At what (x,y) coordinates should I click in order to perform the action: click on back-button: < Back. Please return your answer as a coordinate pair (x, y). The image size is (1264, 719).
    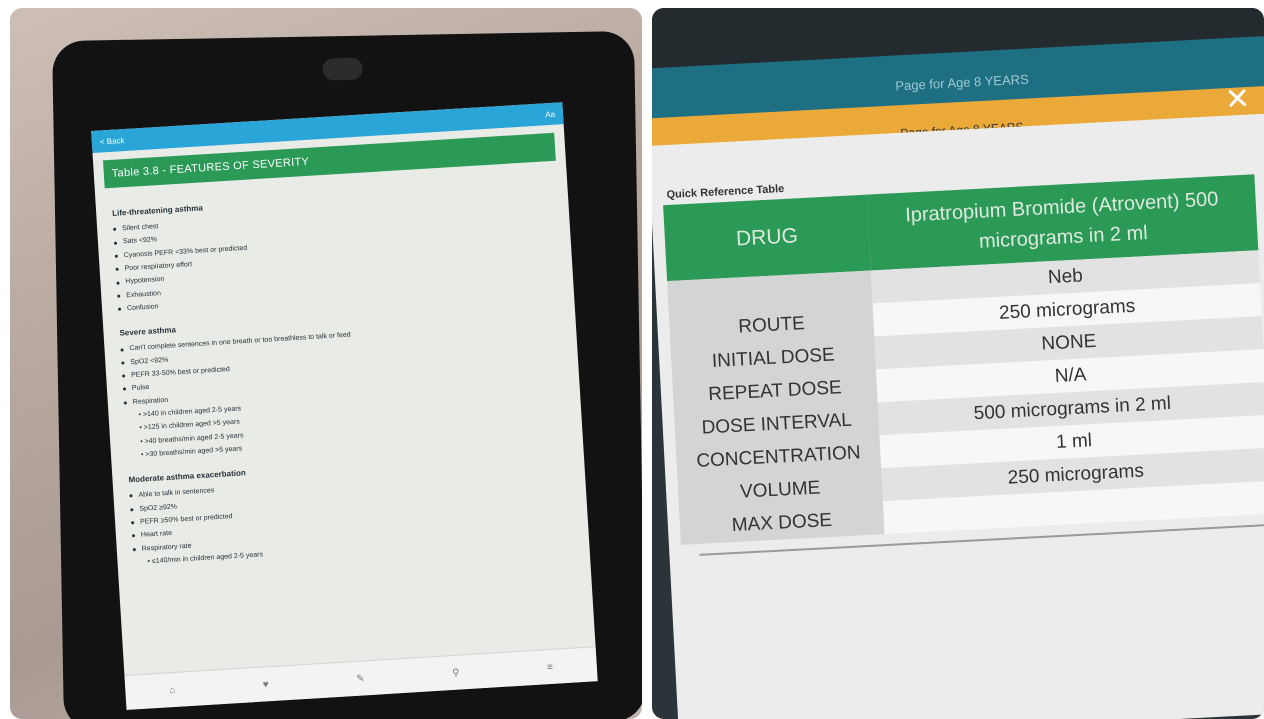
    Looking at the image, I should click on (112, 141).